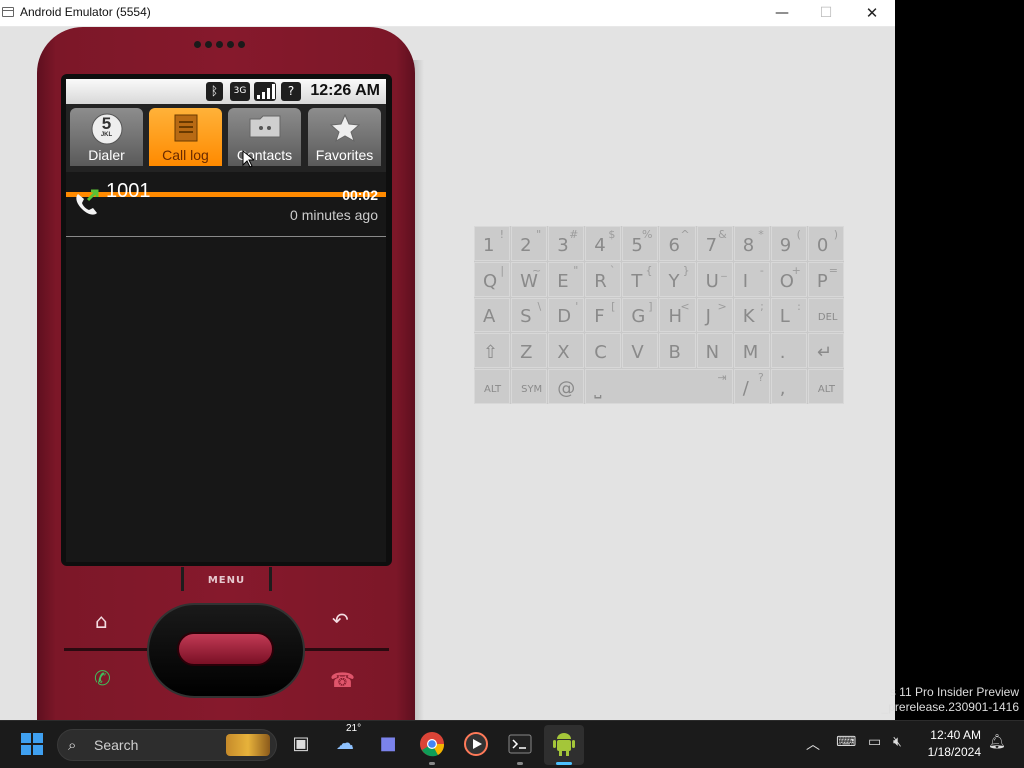 The image size is (1024, 768). I want to click on key-label: N, so click(712, 353).